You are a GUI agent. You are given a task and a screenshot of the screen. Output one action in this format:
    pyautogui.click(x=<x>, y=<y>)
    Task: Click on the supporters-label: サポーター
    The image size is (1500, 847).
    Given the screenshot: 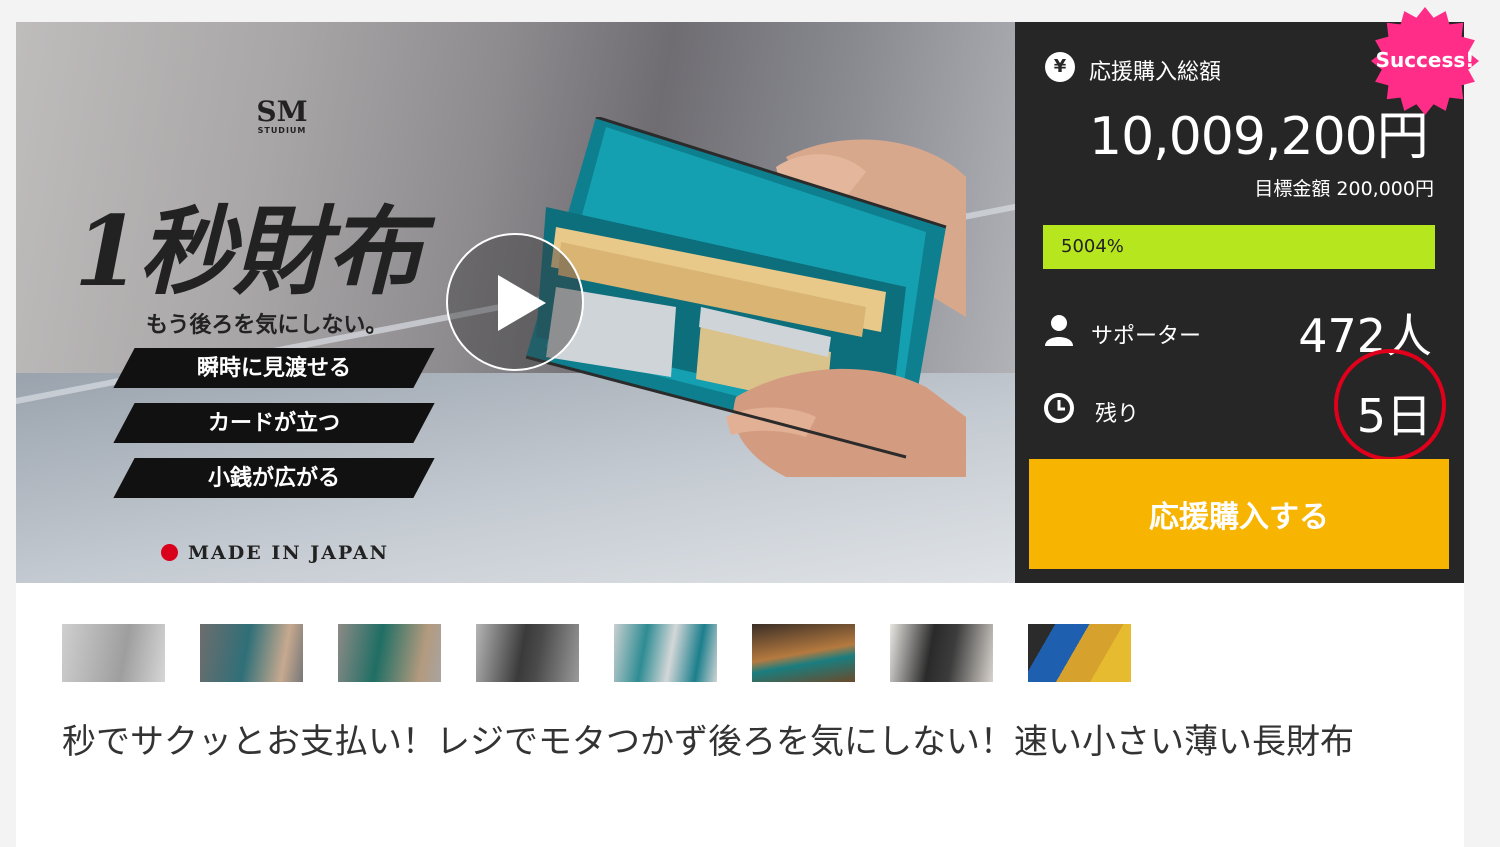 What is the action you would take?
    pyautogui.click(x=1146, y=336)
    